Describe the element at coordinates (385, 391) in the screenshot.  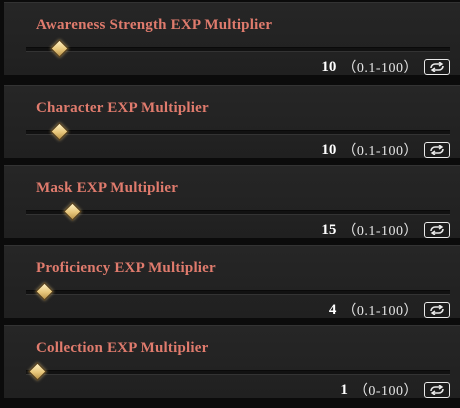
I see `value-range: （0-100）` at that location.